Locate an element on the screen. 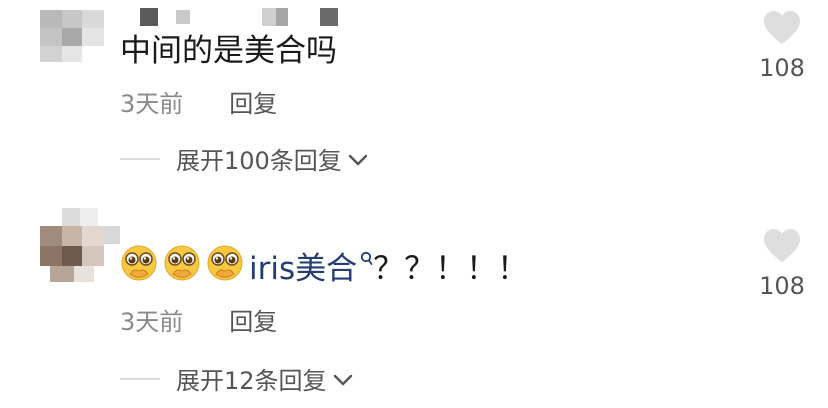 The height and width of the screenshot is (408, 828). expand-replies-label: 展开12条回复 is located at coordinates (251, 381).